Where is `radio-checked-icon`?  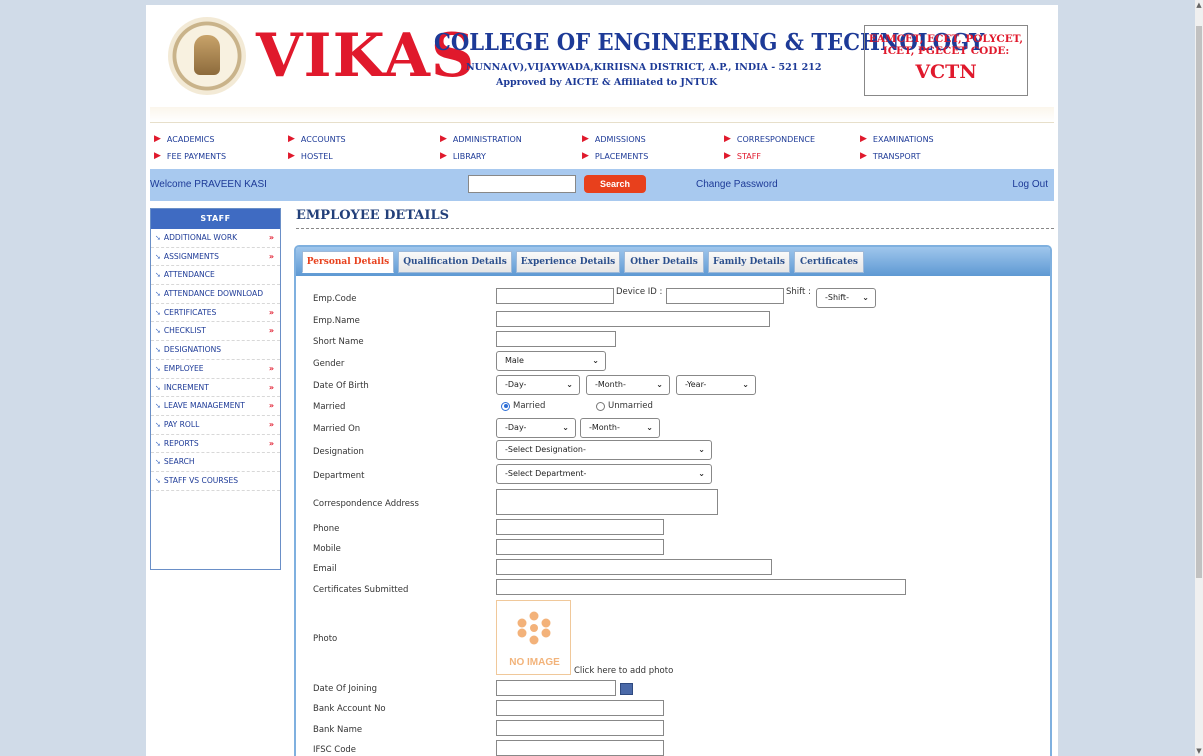 radio-checked-icon is located at coordinates (505, 406).